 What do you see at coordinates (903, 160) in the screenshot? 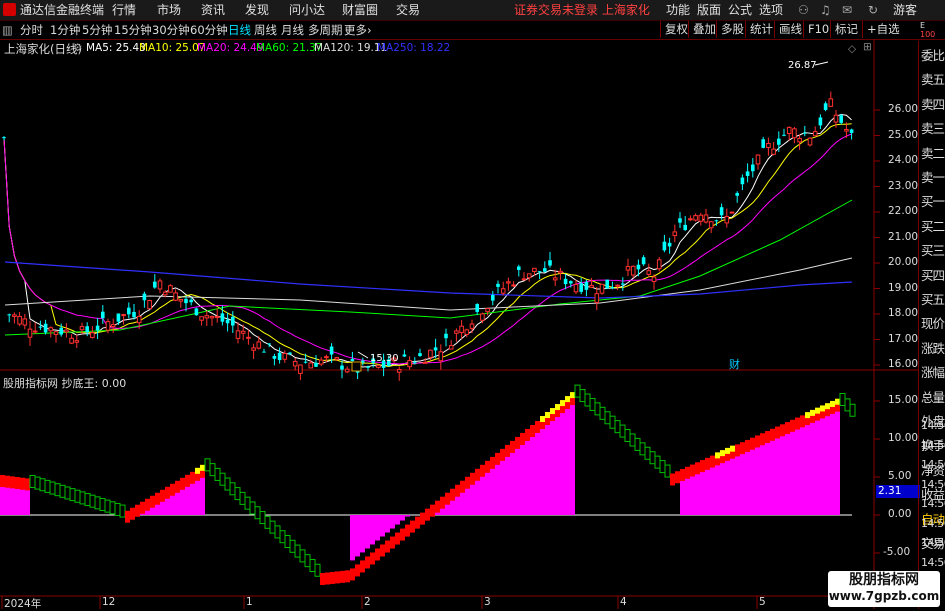
I see `price-tick-label: 24.00` at bounding box center [903, 160].